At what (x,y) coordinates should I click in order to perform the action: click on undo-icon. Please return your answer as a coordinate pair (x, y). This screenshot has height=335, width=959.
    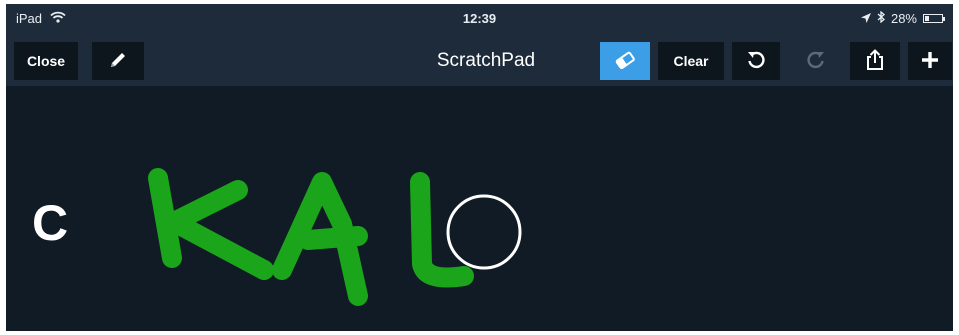
    Looking at the image, I should click on (756, 61).